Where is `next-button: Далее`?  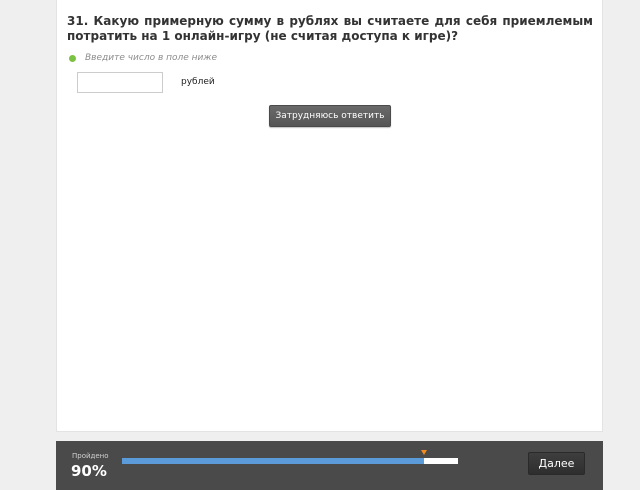
next-button: Далее is located at coordinates (556, 463).